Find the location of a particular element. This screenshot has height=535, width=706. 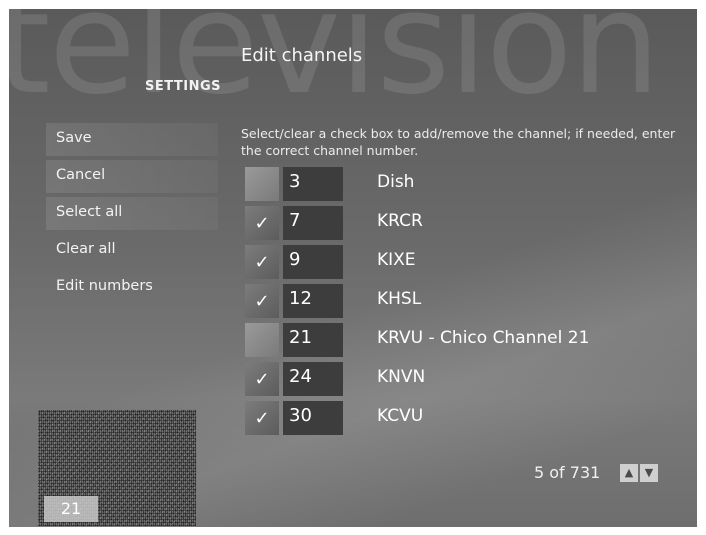

channel-name: KIXE is located at coordinates (396, 260).